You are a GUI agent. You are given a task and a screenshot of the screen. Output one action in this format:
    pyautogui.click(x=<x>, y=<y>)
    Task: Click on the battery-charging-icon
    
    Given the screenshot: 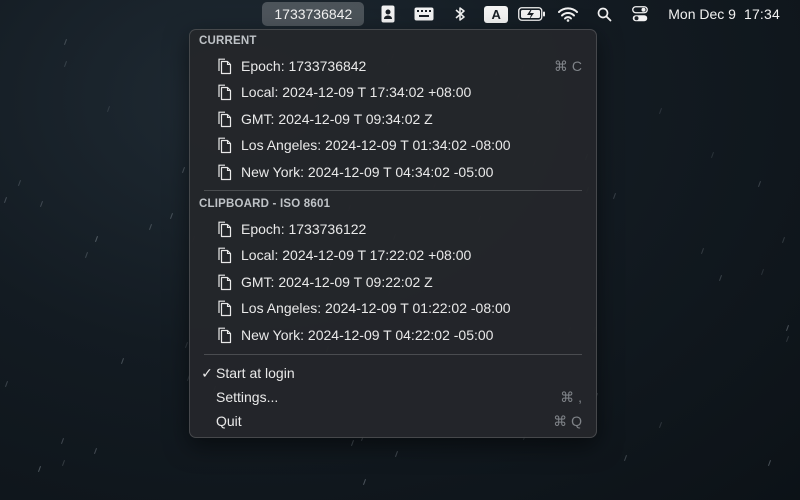 What is the action you would take?
    pyautogui.click(x=532, y=14)
    